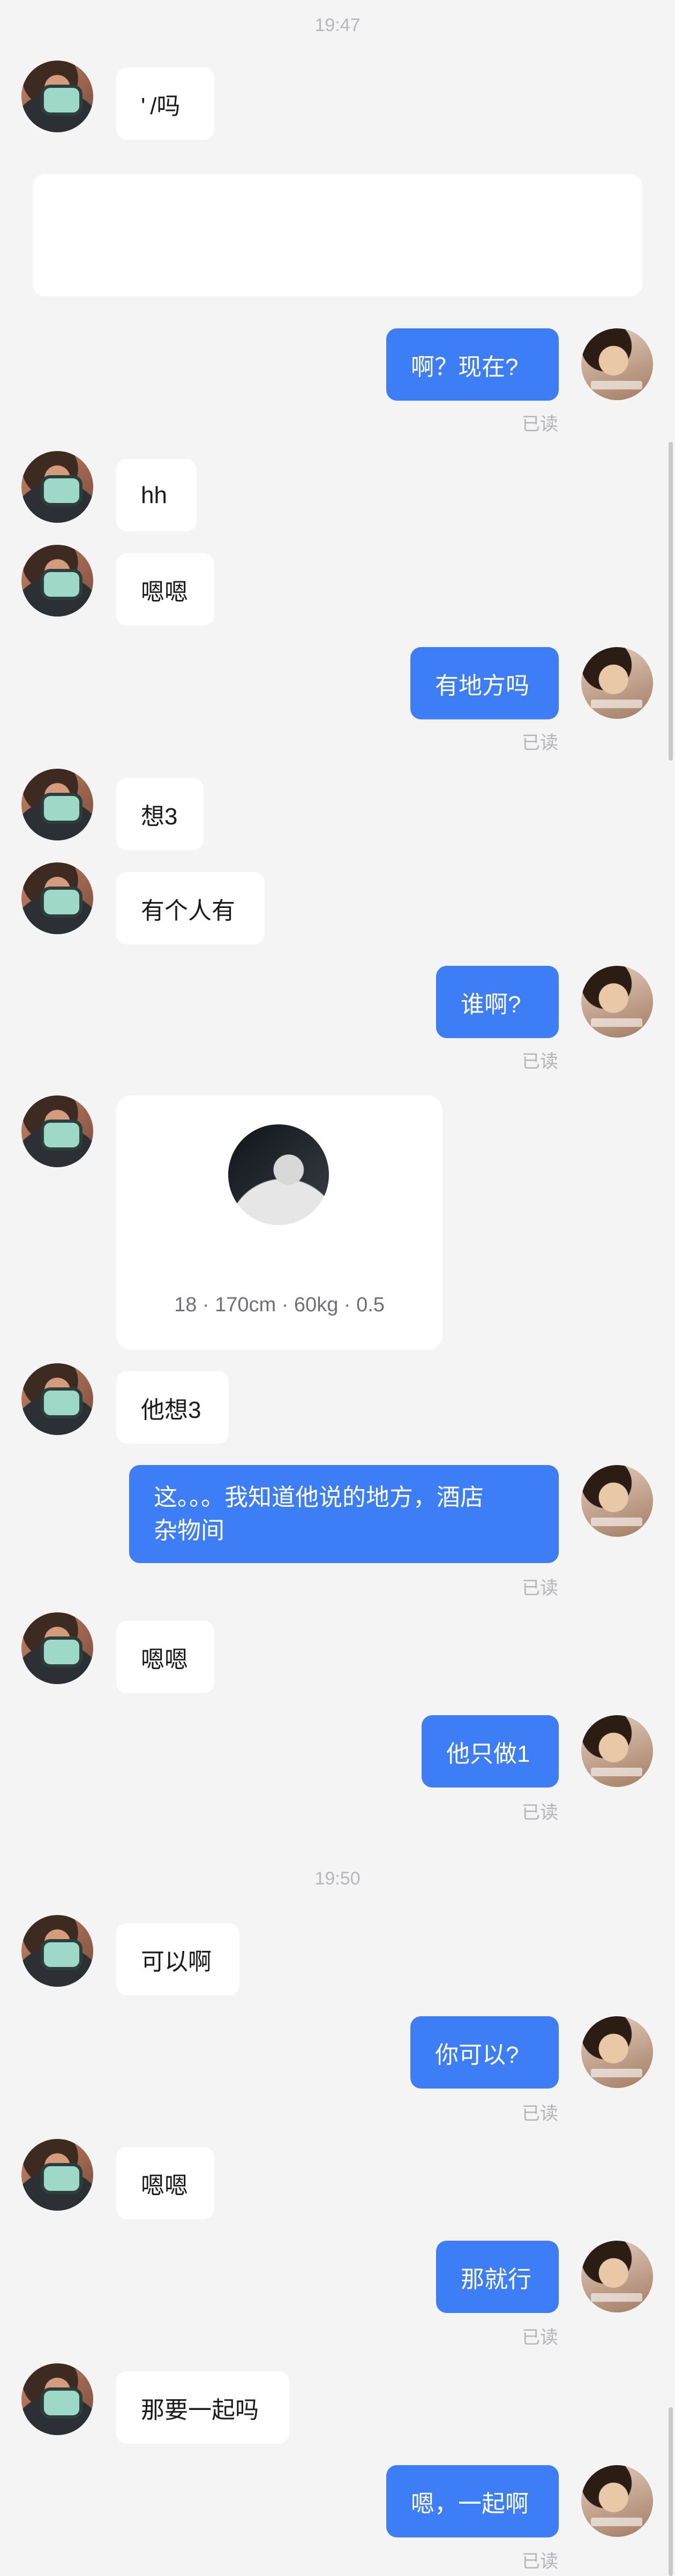 The width and height of the screenshot is (675, 2576). Describe the element at coordinates (156, 495) in the screenshot. I see `incoming-message: hh` at that location.